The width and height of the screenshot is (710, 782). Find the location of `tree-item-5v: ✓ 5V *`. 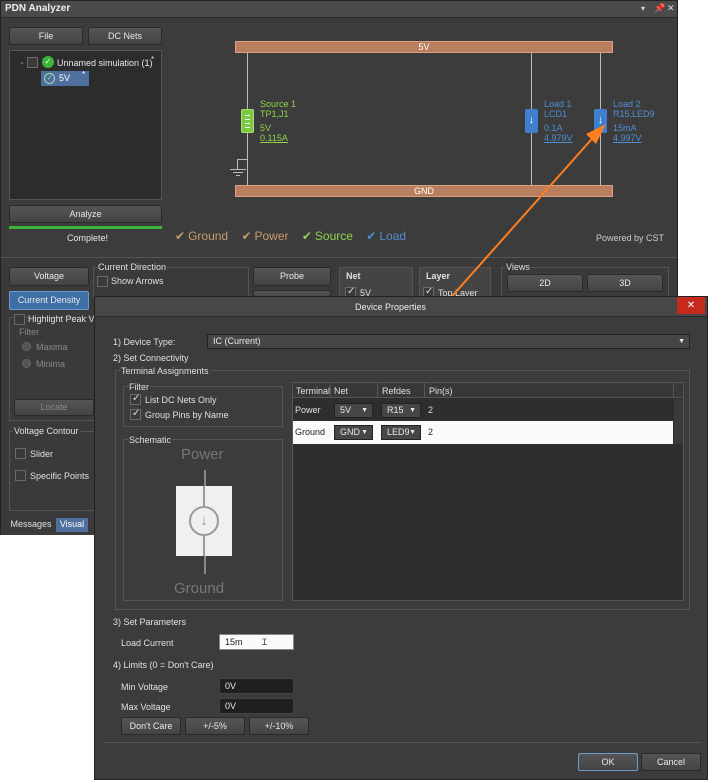

tree-item-5v: ✓ 5V * is located at coordinates (65, 78).